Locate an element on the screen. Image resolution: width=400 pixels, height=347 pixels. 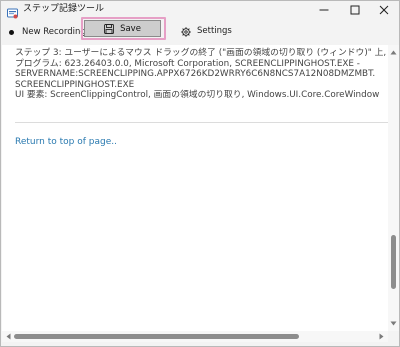
close-button is located at coordinates (384, 10).